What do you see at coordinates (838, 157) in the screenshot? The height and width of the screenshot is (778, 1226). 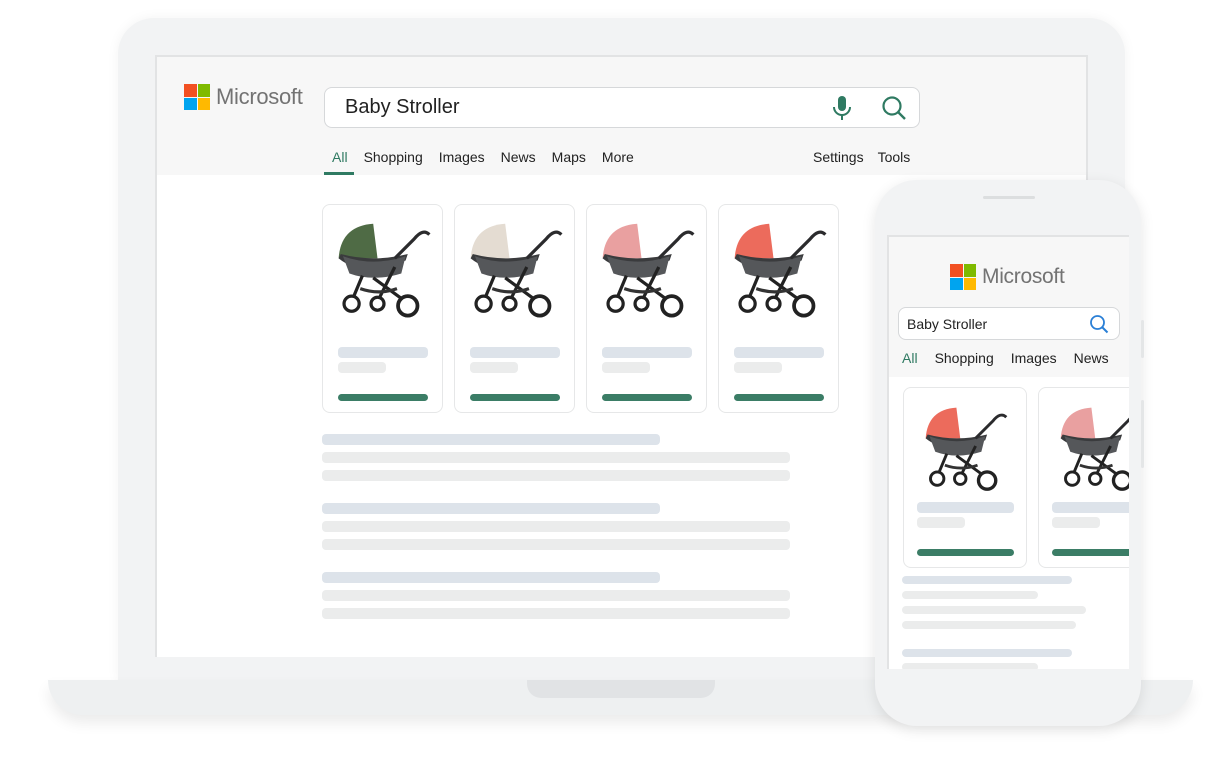 I see `tab-settings: Settings` at bounding box center [838, 157].